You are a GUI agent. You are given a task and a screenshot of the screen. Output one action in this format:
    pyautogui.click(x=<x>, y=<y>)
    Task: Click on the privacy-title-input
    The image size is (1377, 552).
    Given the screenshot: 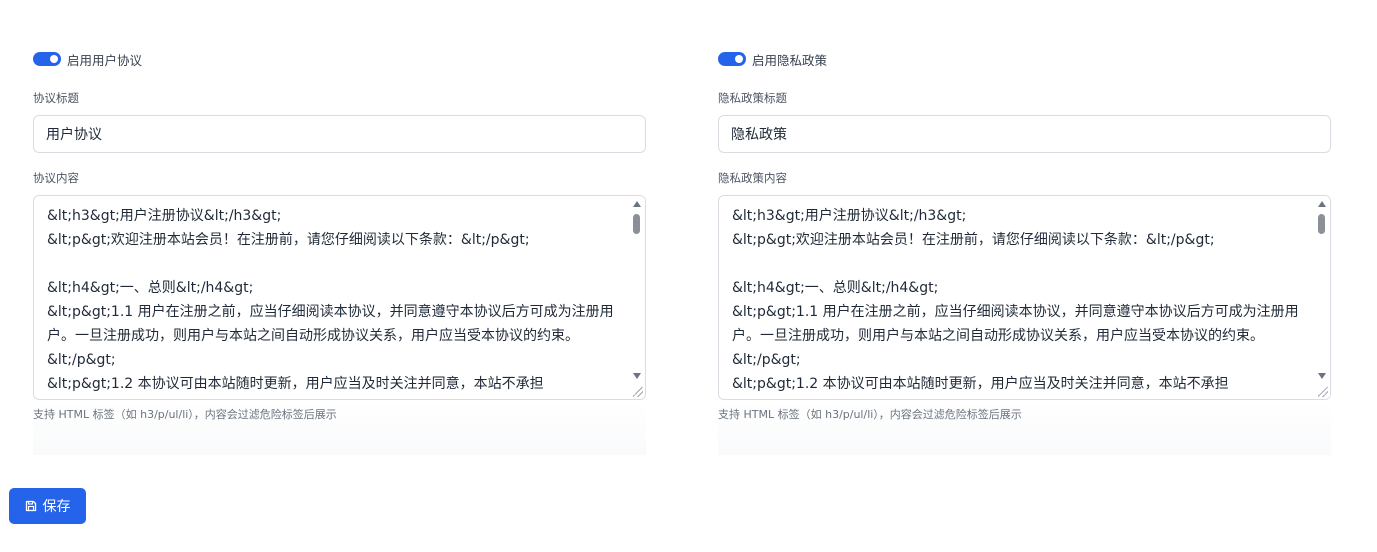 What is the action you would take?
    pyautogui.click(x=1024, y=134)
    